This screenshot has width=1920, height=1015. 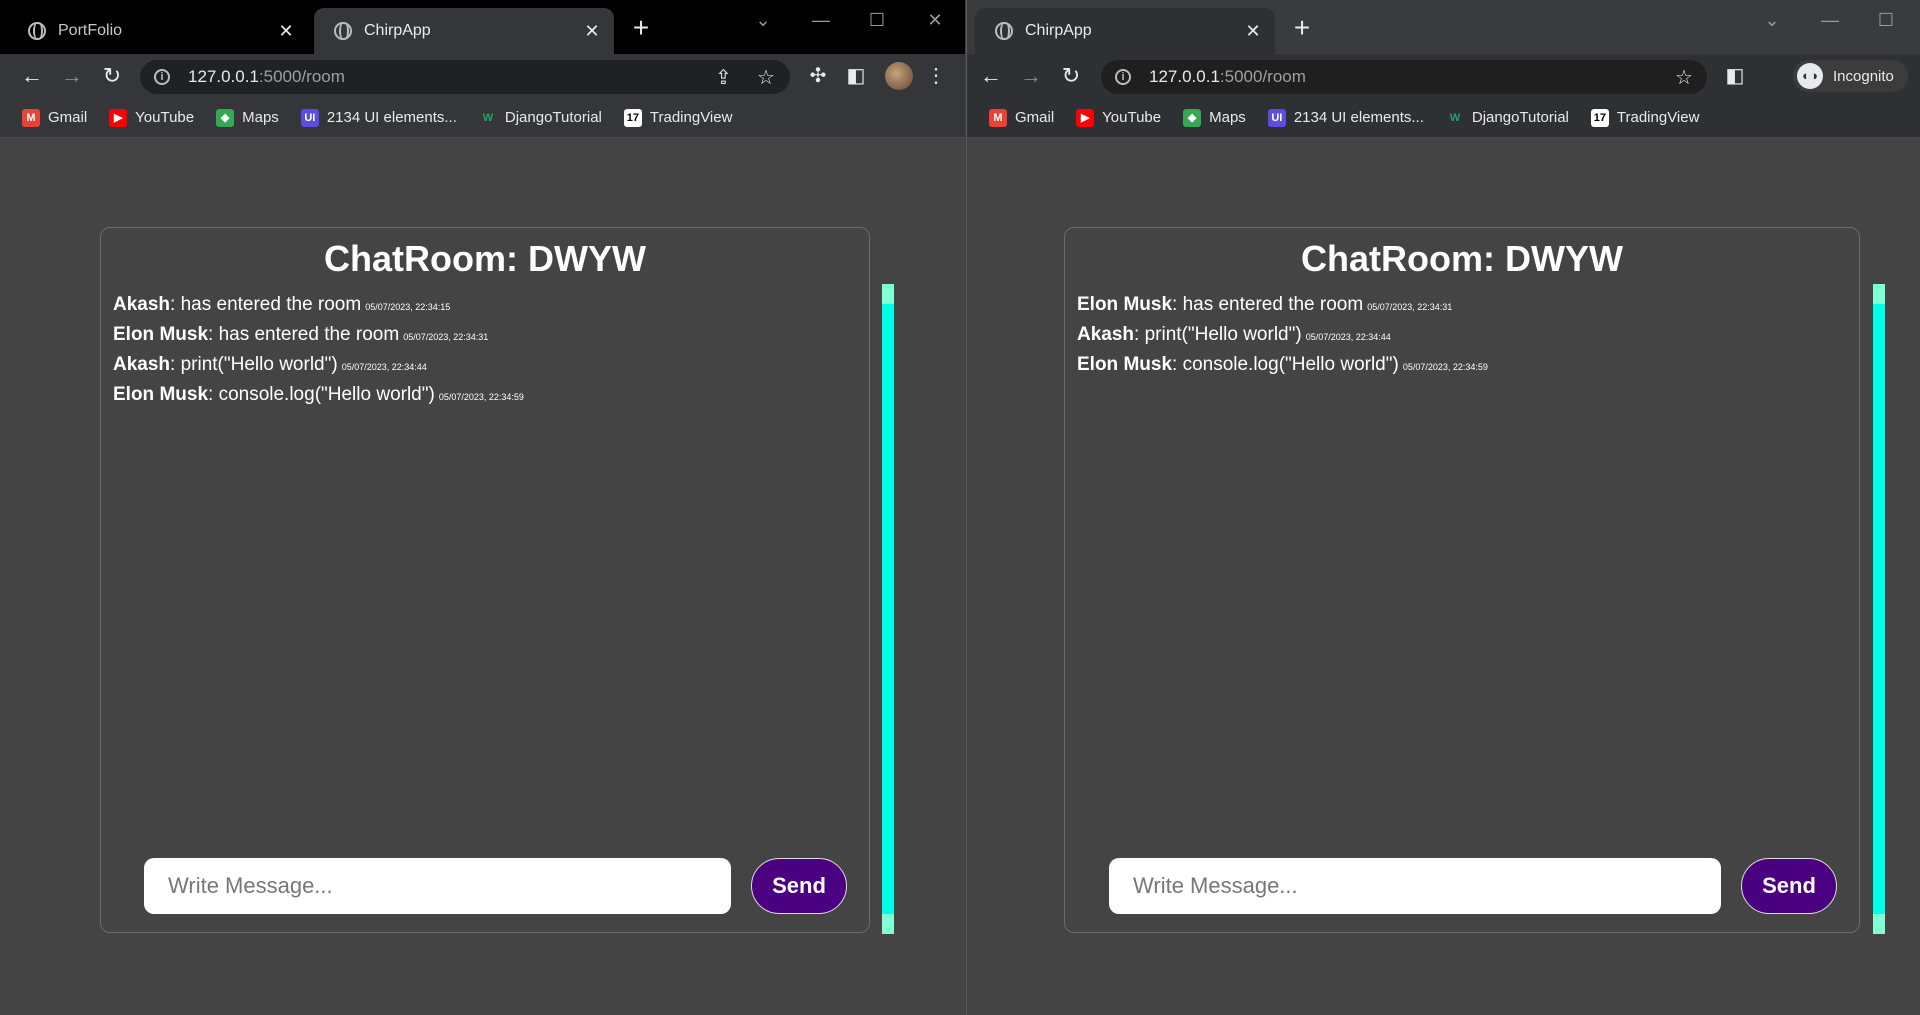 What do you see at coordinates (90, 30) in the screenshot?
I see `tab-title: PortFolio` at bounding box center [90, 30].